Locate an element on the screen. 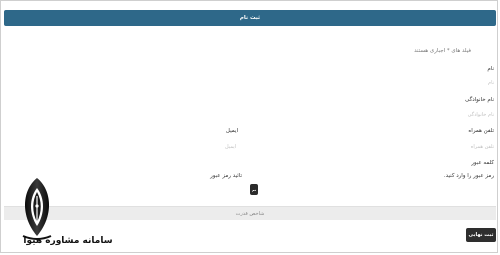  first-name-input: نام is located at coordinates (491, 83).